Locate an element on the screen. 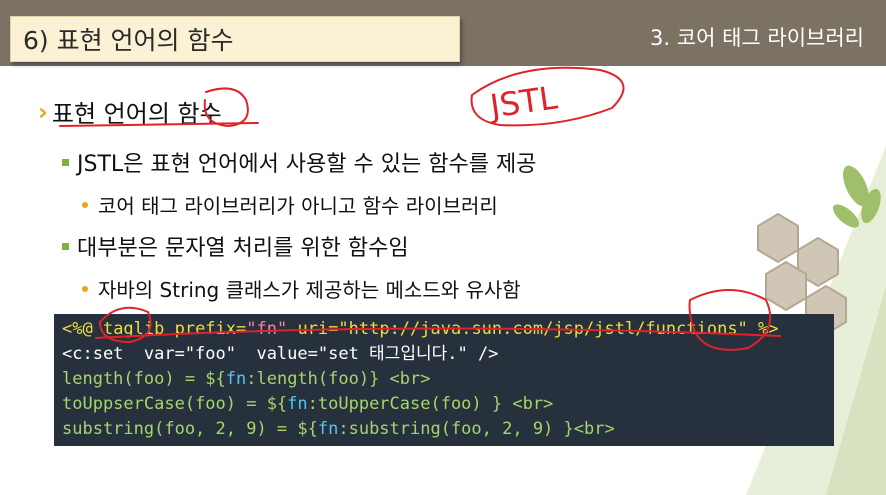  handwritten-note: JSTL is located at coordinates (523, 101).